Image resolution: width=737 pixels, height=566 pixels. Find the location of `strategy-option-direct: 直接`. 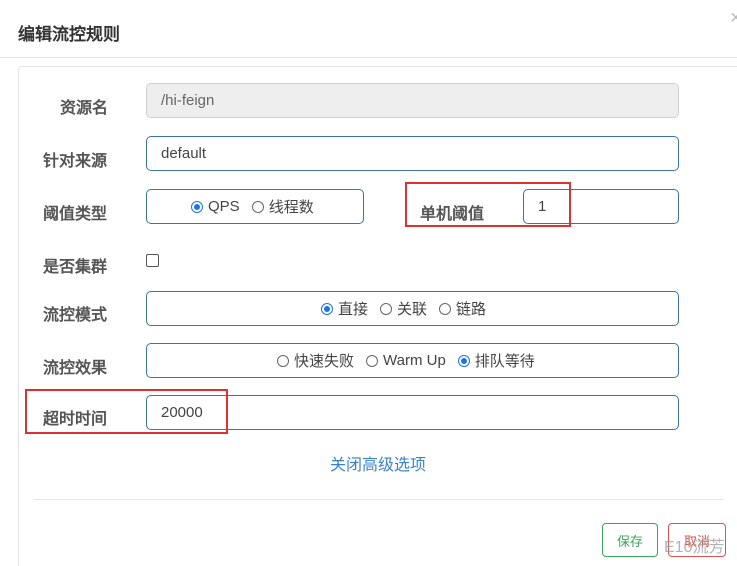

strategy-option-direct: 直接 is located at coordinates (344, 308).